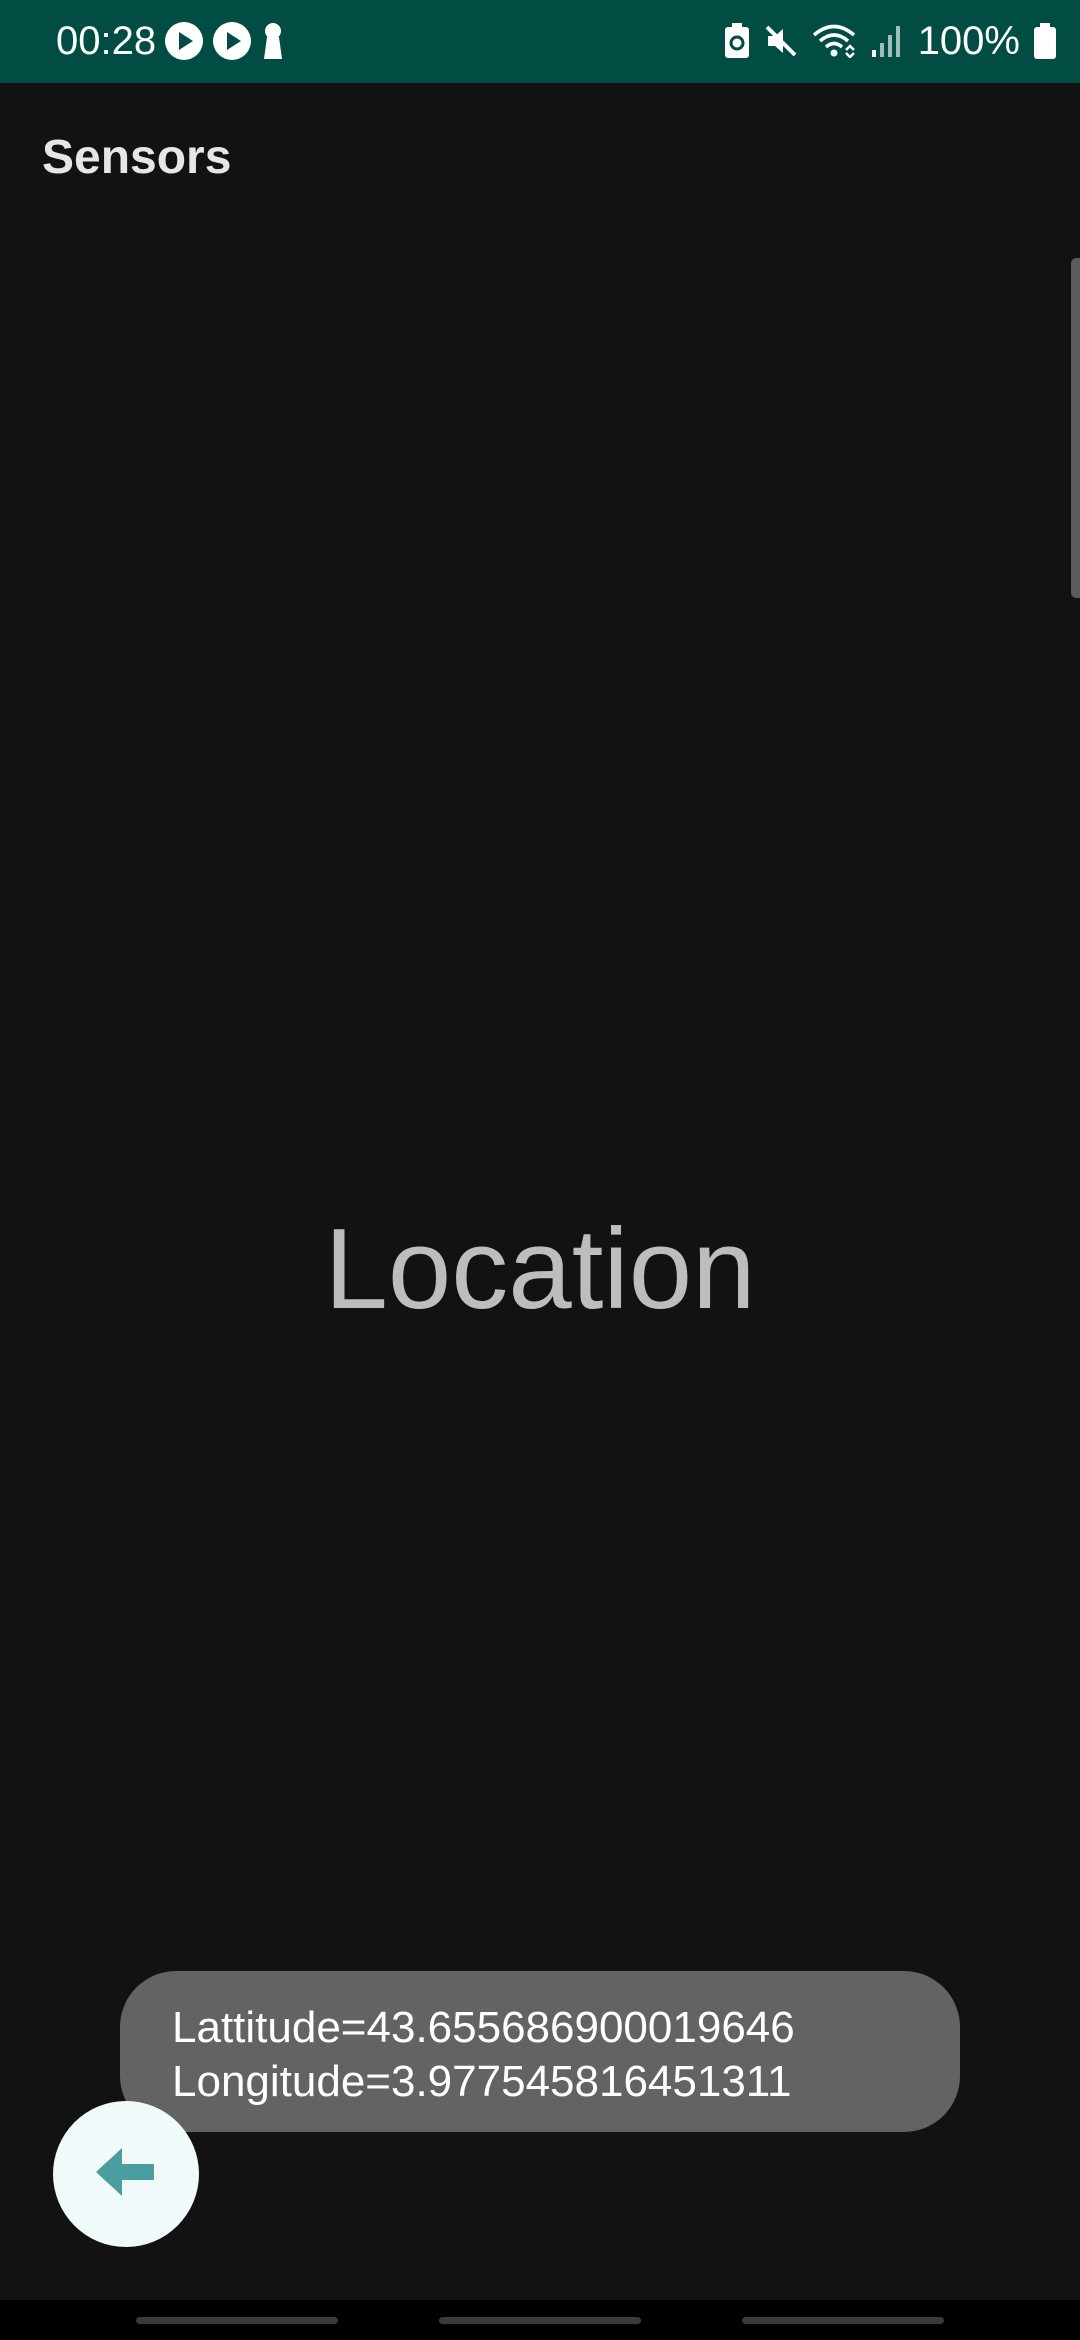 This screenshot has height=2340, width=1080. Describe the element at coordinates (834, 41) in the screenshot. I see `wifi-icon` at that location.